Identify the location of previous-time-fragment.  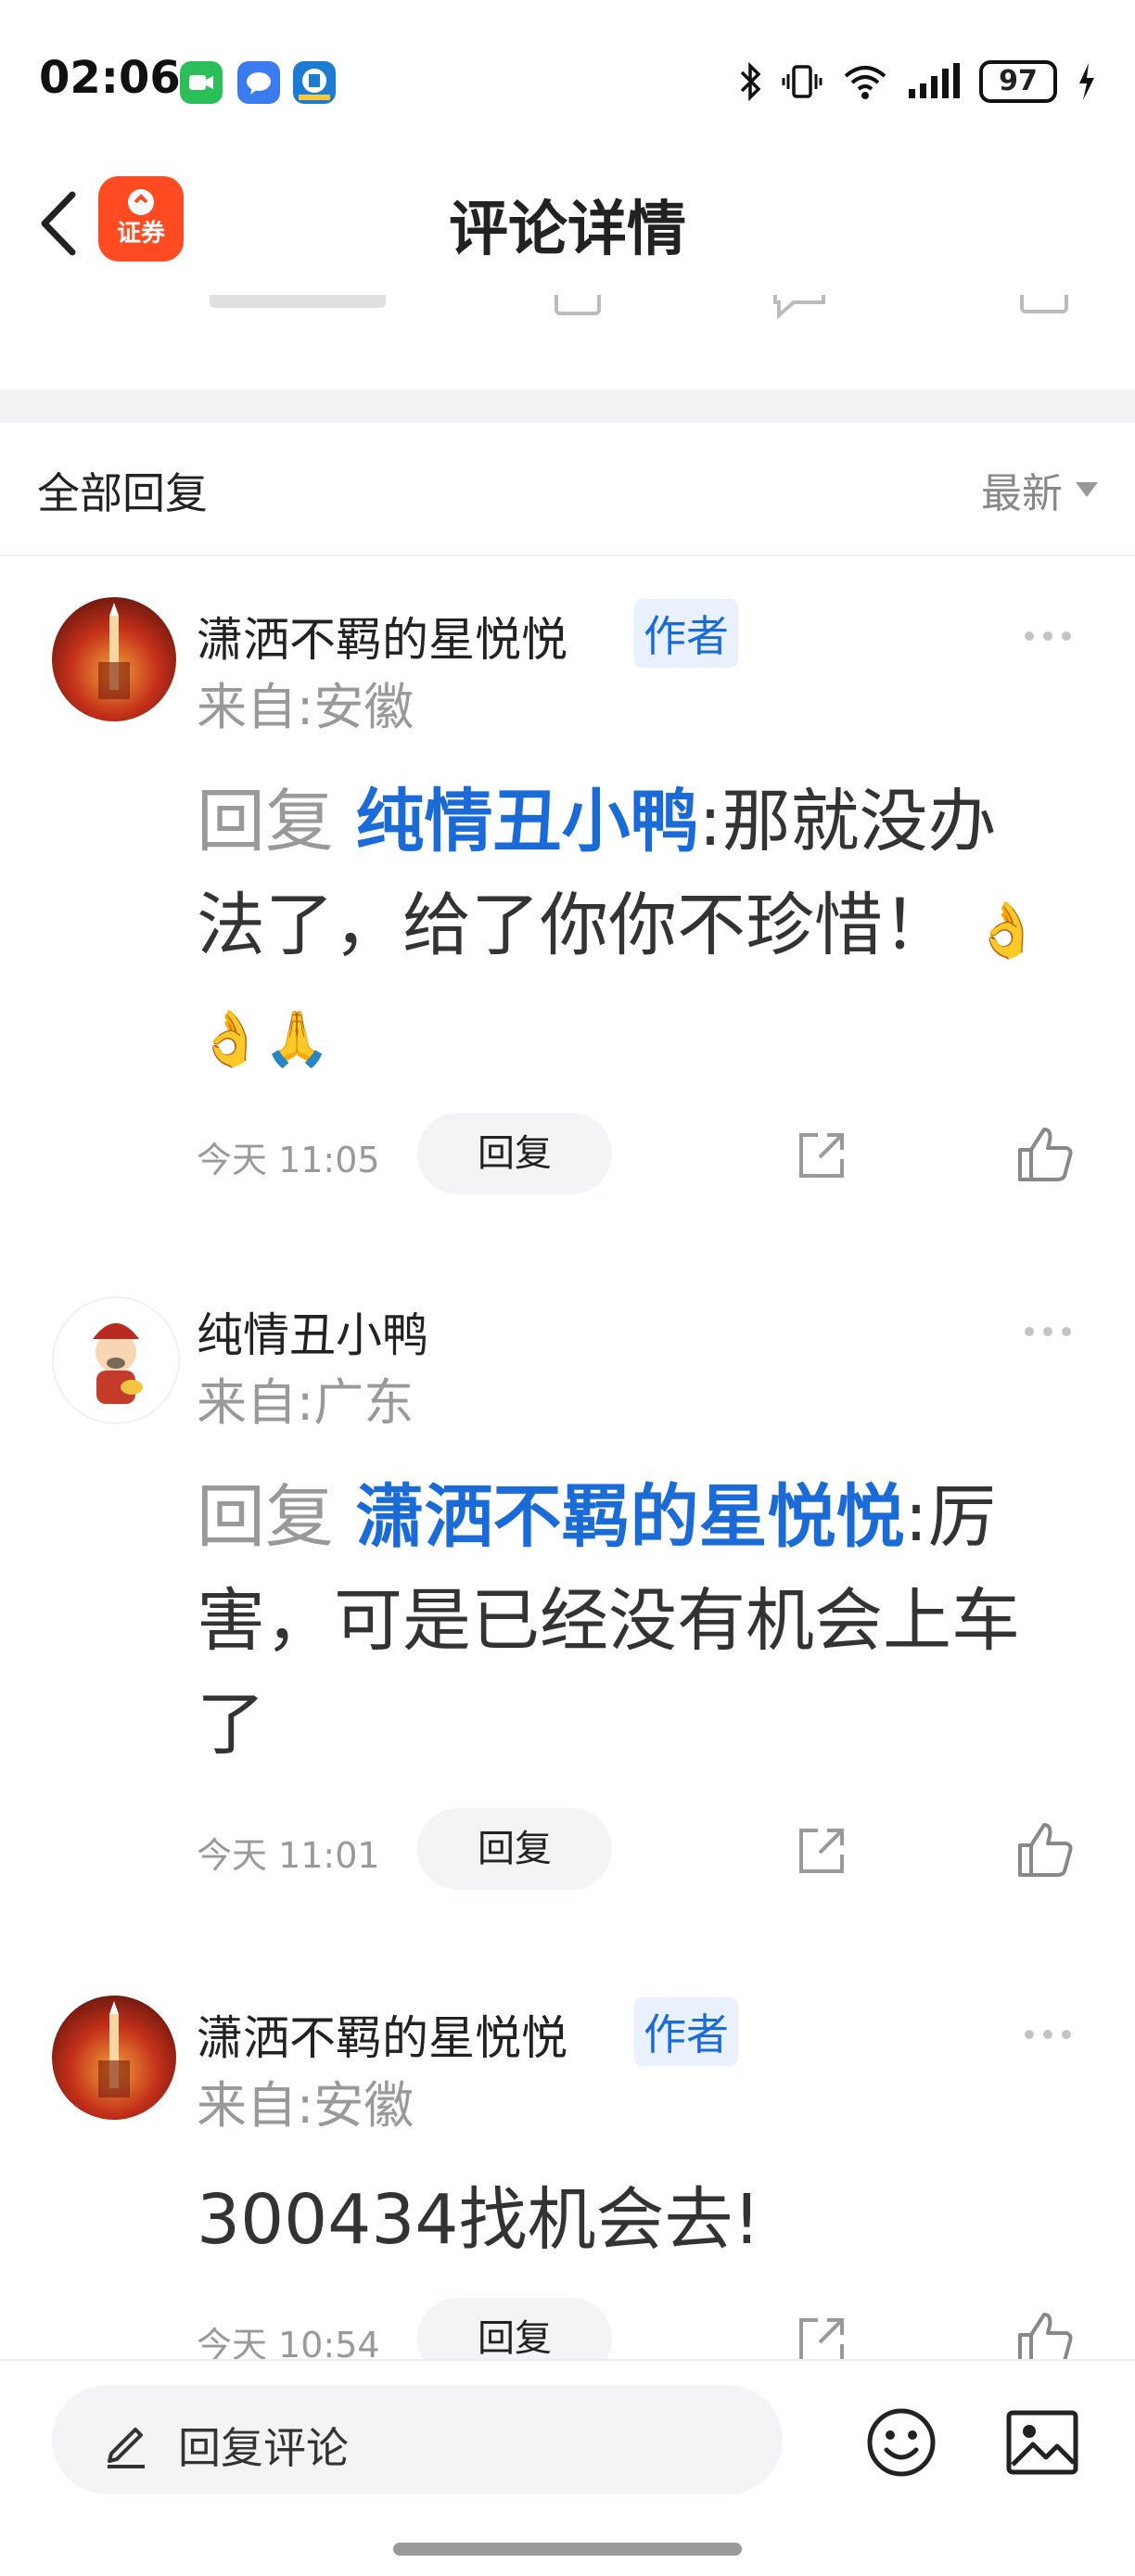
(298, 301).